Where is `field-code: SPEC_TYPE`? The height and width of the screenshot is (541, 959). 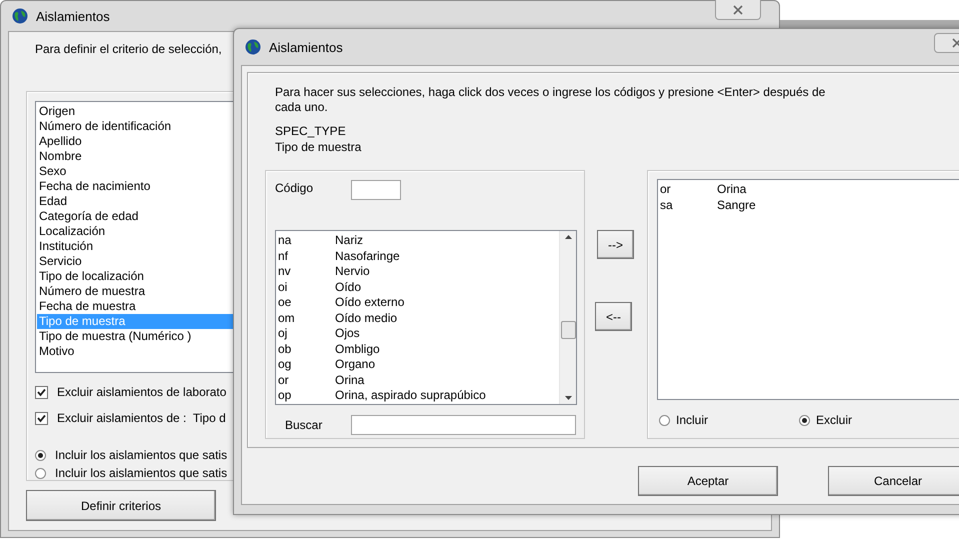 field-code: SPEC_TYPE is located at coordinates (311, 131).